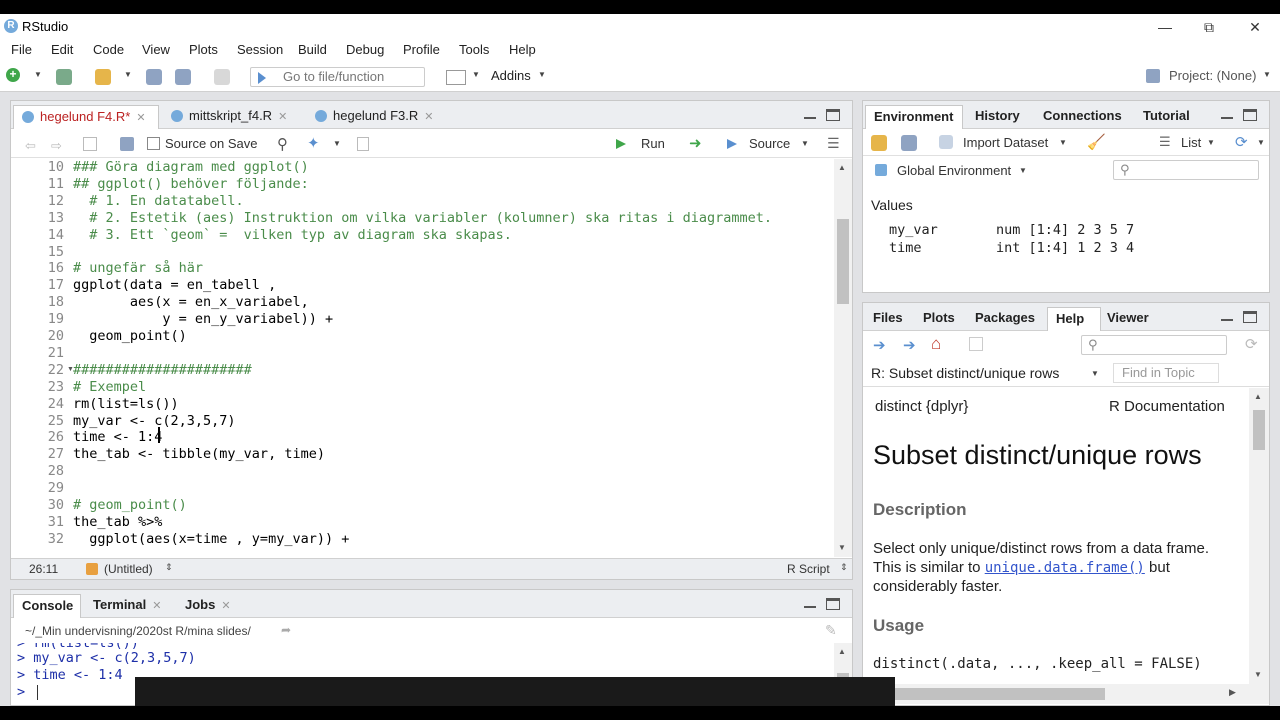 The height and width of the screenshot is (720, 1280). What do you see at coordinates (936, 344) in the screenshot?
I see `home-icon: ⌂` at bounding box center [936, 344].